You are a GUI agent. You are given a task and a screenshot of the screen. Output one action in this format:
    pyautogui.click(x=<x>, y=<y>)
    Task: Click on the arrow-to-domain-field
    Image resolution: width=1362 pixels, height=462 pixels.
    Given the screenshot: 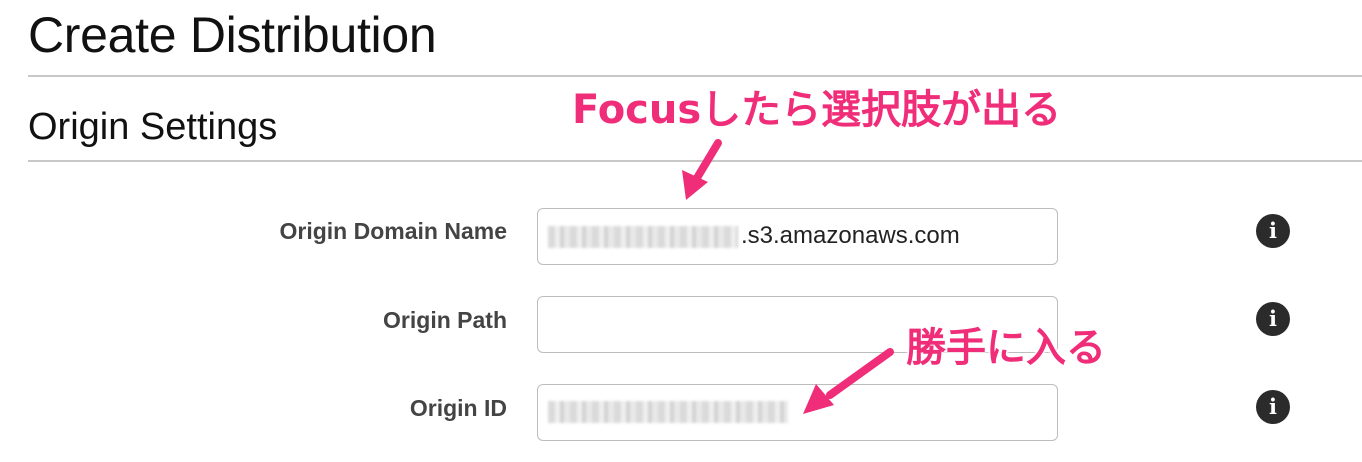 What is the action you would take?
    pyautogui.click(x=702, y=169)
    